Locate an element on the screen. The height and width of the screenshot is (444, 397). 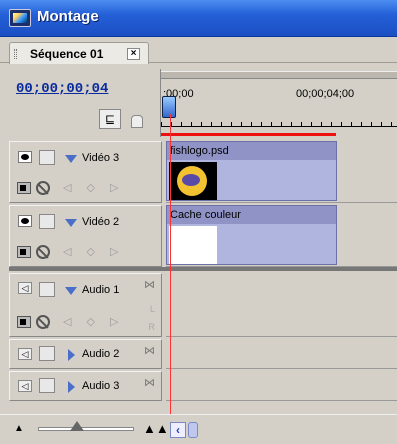
track-header-audio1: ◁ Audio 1 ⋈ L R ◁ ◇ ▷ is located at coordinates (85, 305).